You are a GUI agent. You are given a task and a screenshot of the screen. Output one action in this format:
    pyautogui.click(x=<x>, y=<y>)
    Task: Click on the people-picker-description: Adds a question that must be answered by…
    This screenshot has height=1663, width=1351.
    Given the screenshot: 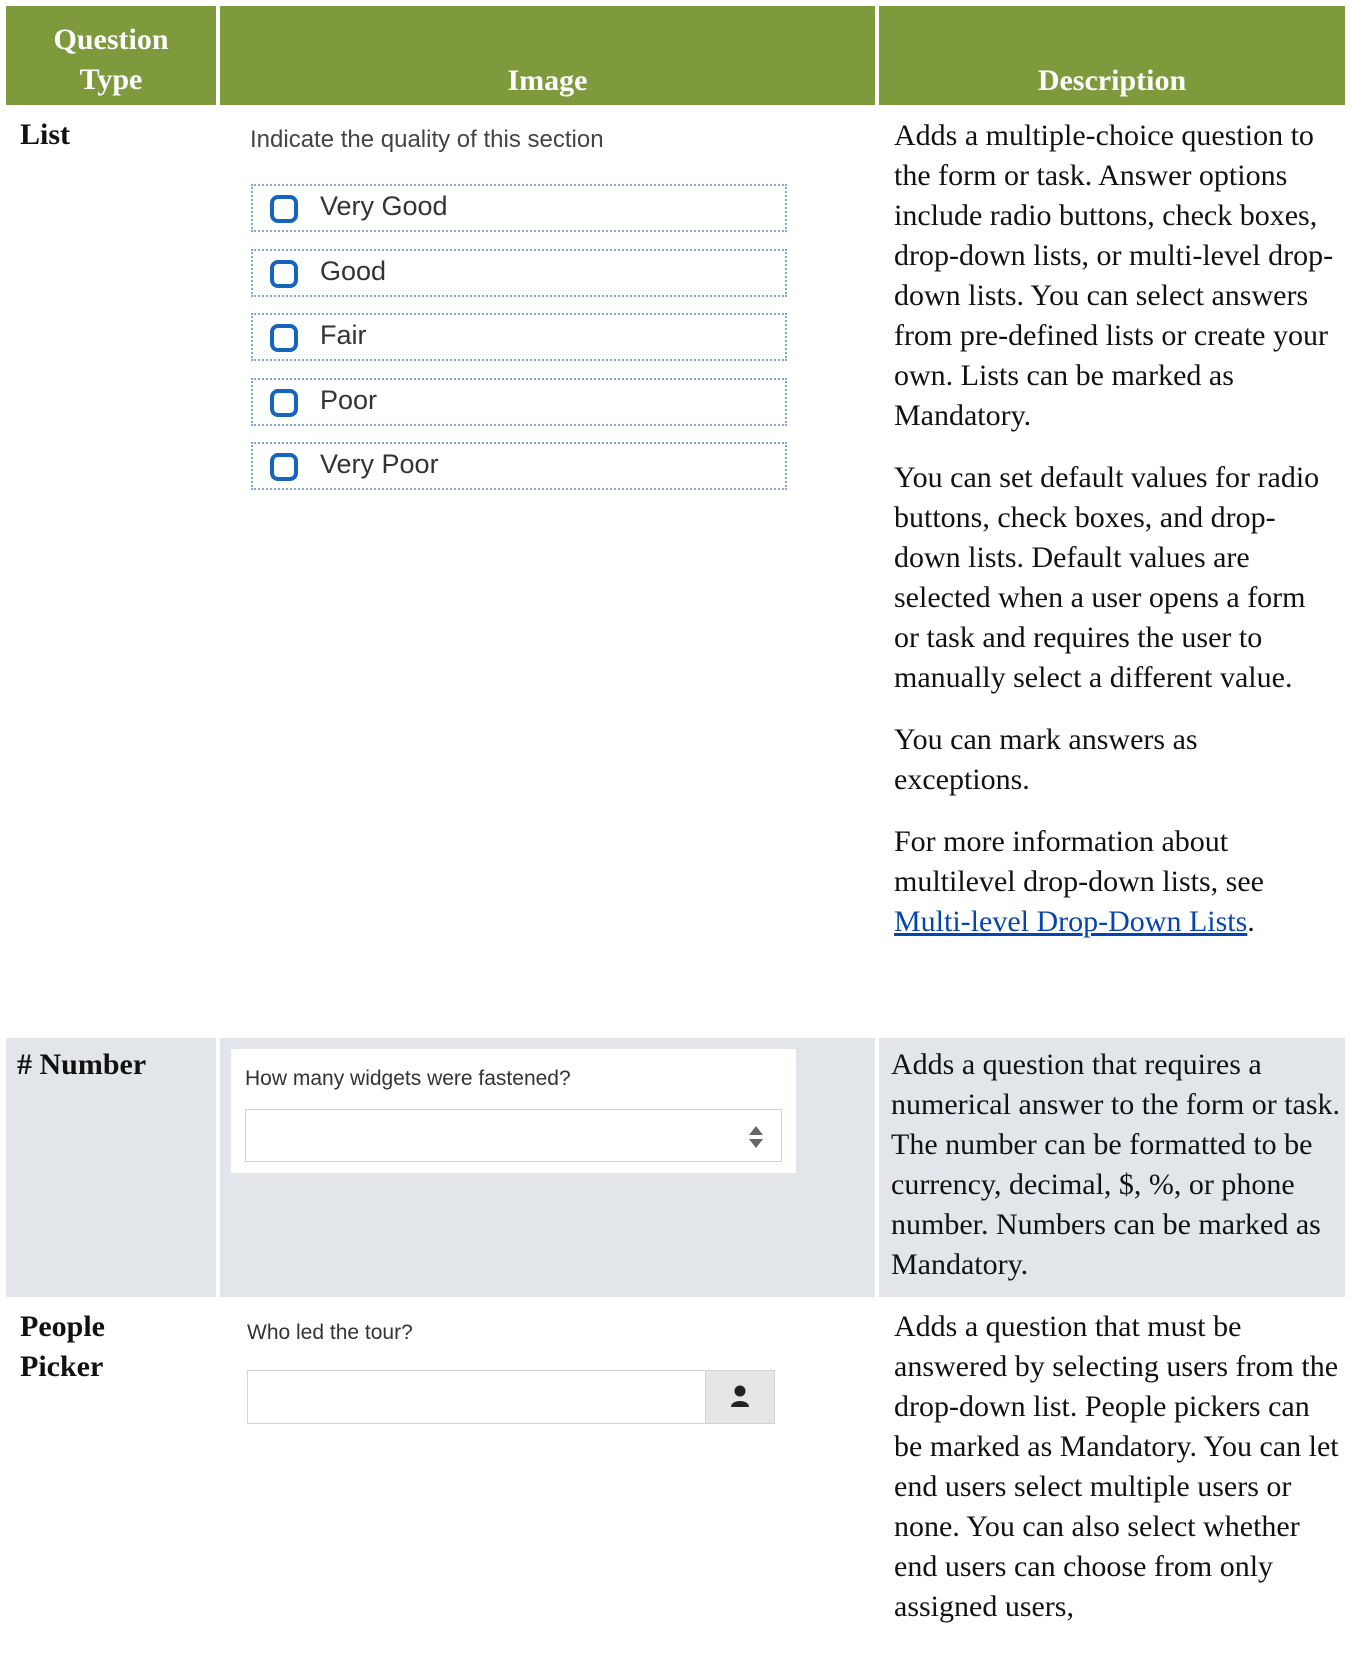 What is the action you would take?
    pyautogui.click(x=1116, y=1466)
    